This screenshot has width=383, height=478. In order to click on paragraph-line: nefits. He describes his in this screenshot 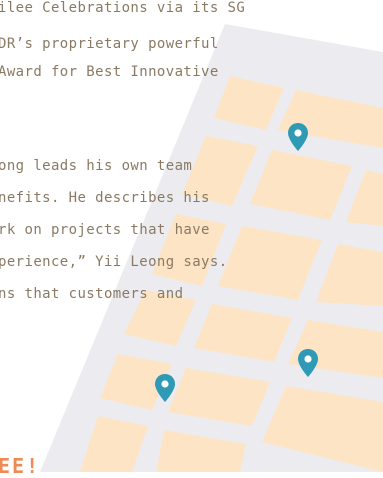, I will do `click(105, 198)`.